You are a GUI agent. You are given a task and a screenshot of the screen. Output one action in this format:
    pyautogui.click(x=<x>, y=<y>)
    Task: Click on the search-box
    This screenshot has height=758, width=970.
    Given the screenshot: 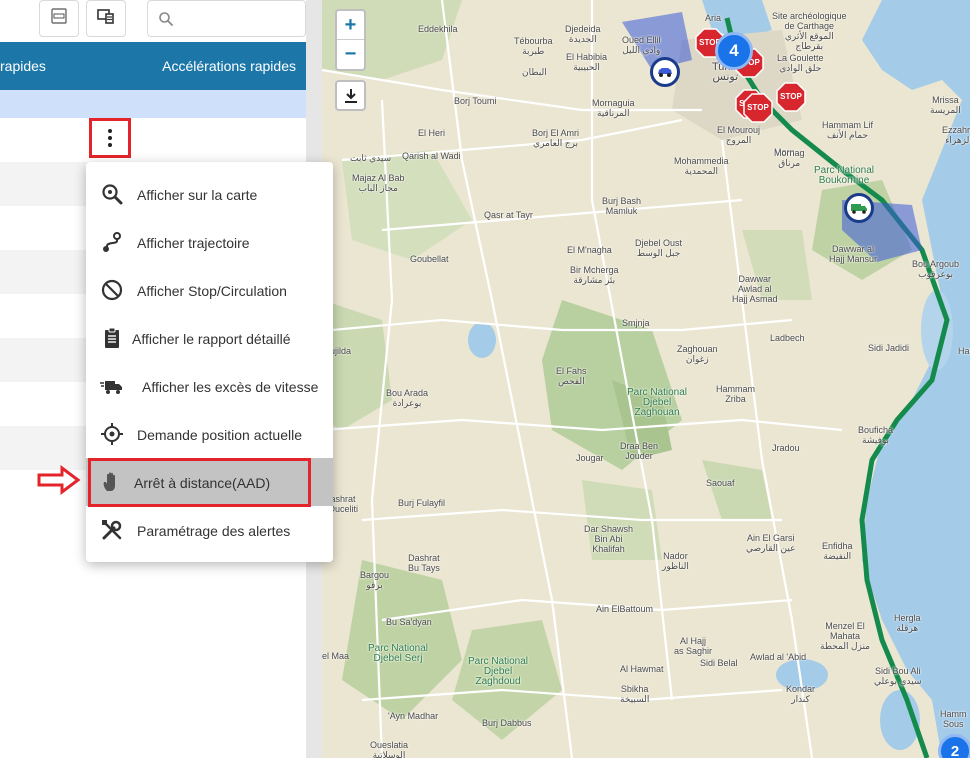 What is the action you would take?
    pyautogui.click(x=226, y=18)
    